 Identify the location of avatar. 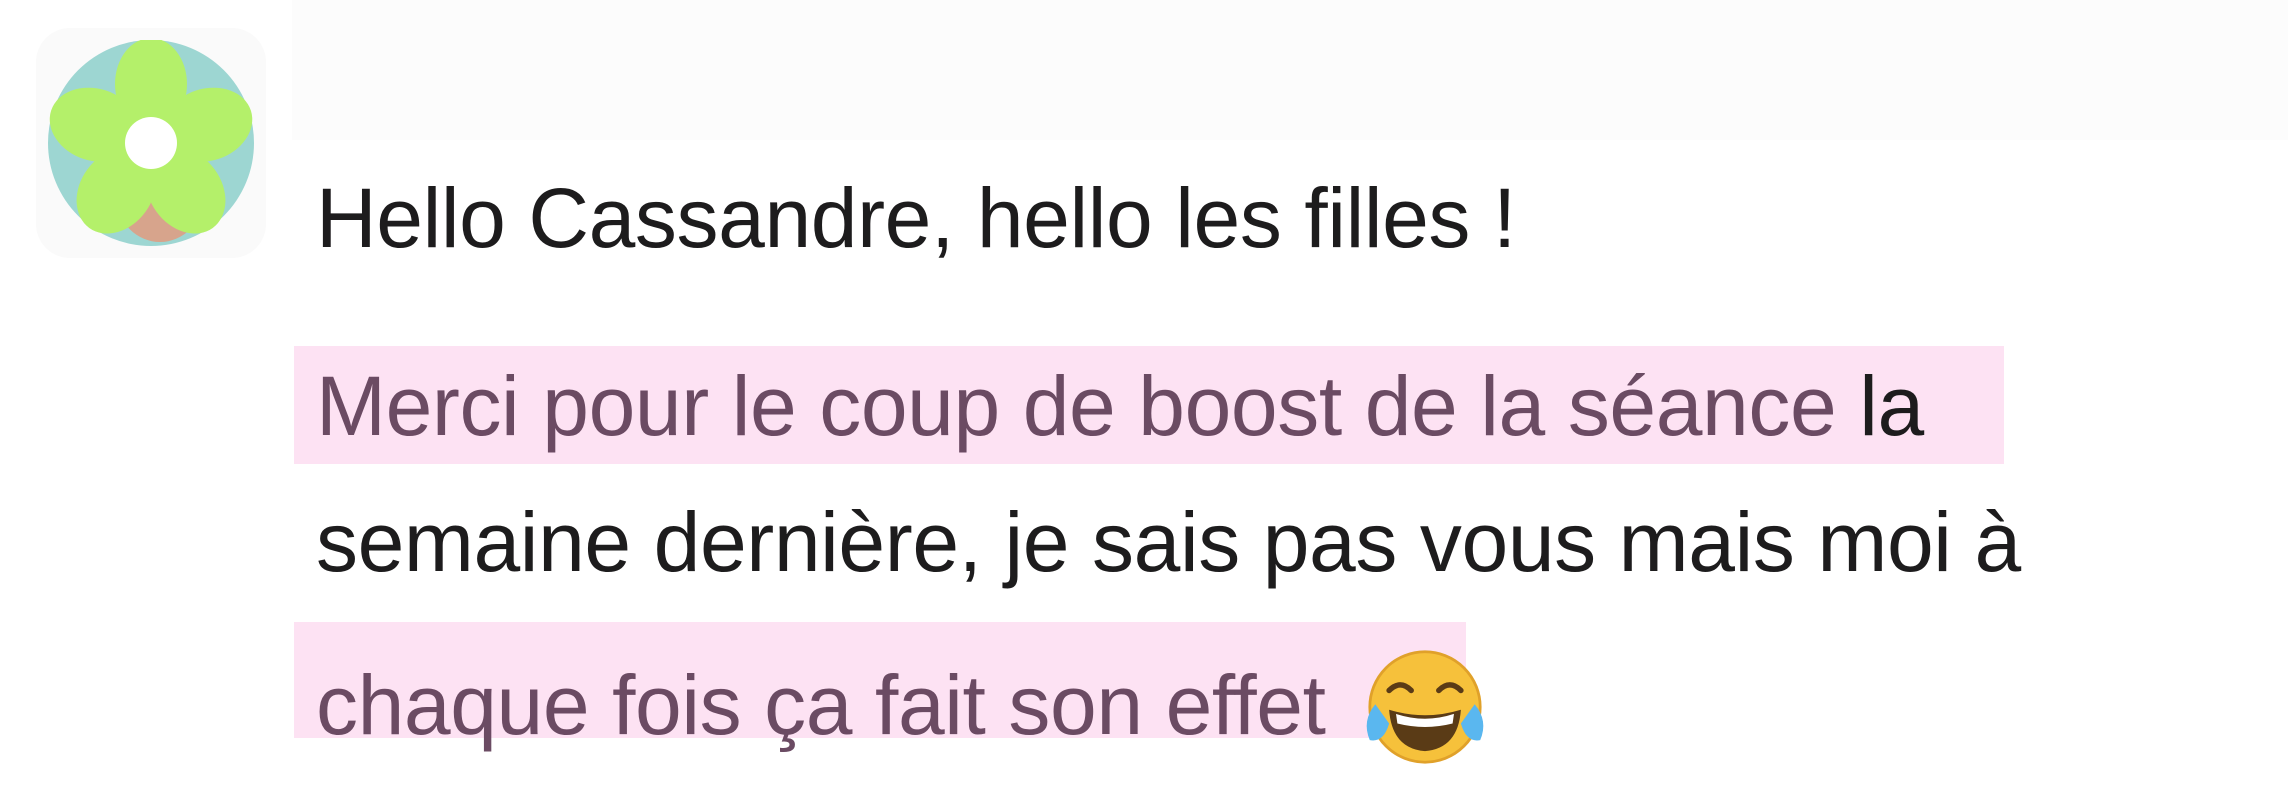
(151, 143).